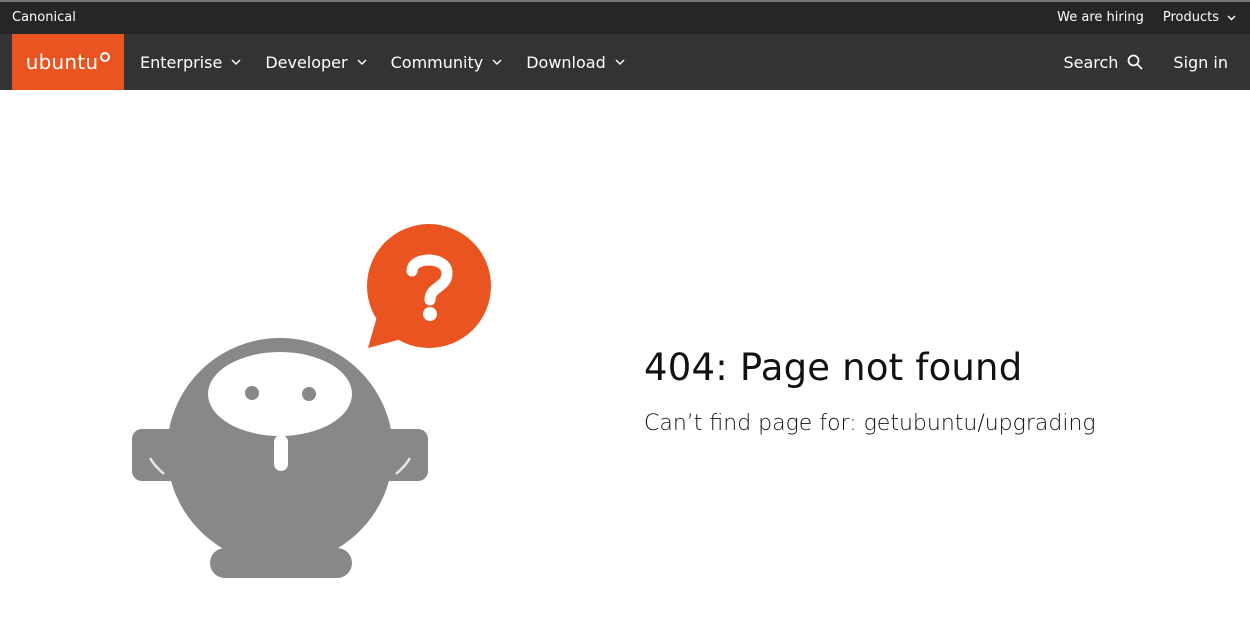  I want to click on nav-menu: Enterprise Developer Community Download, so click(394, 62).